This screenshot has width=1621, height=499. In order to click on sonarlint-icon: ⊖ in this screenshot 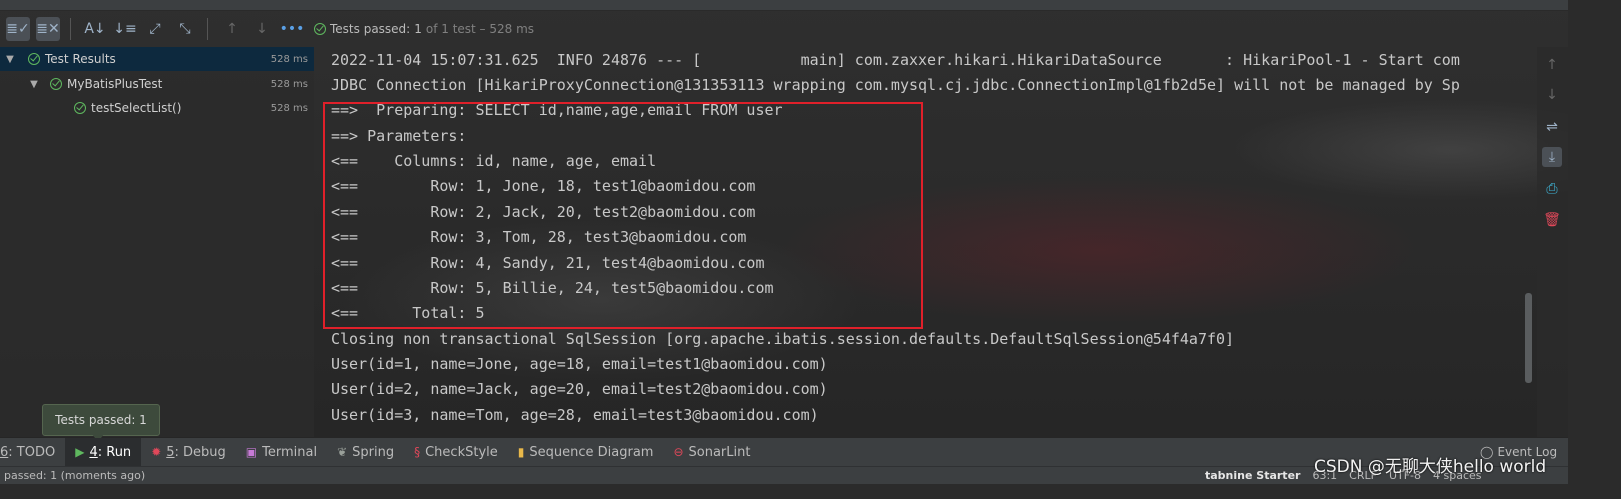, I will do `click(678, 452)`.